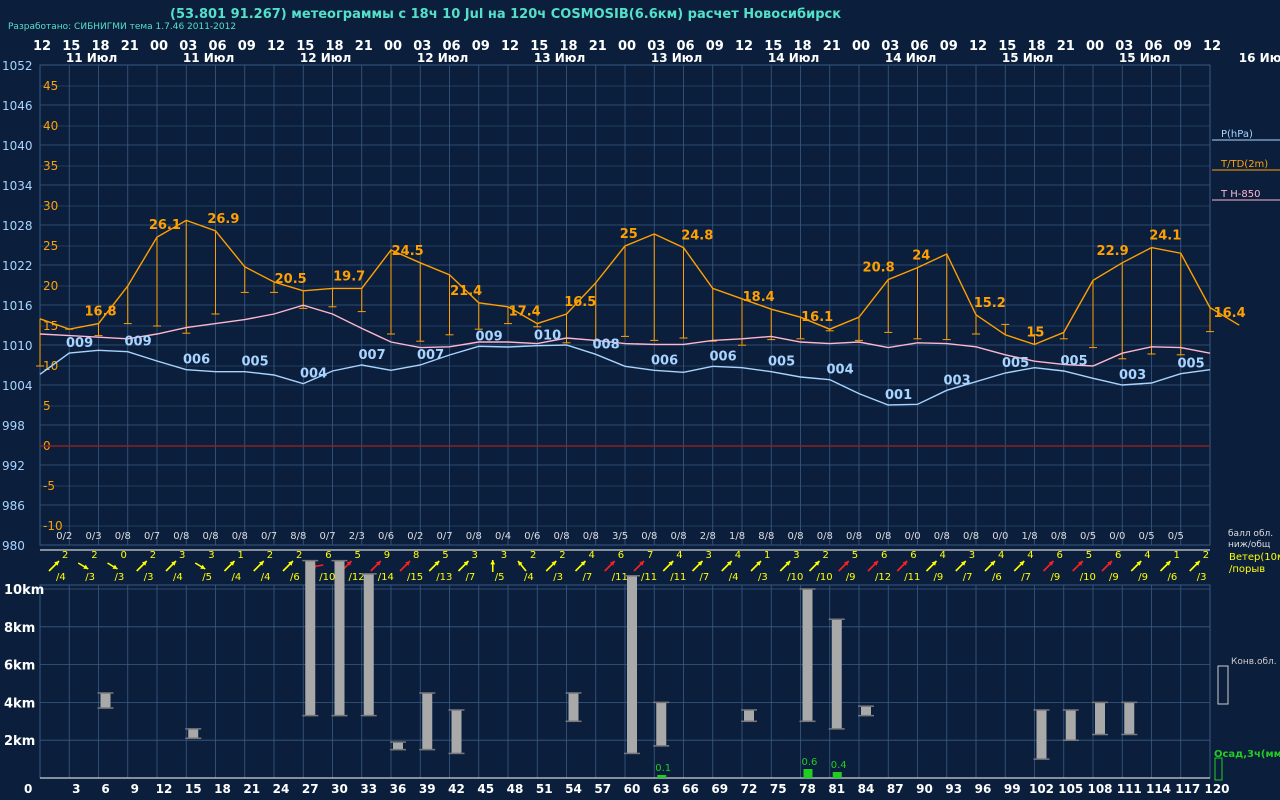  Describe the element at coordinates (408, 251) in the screenshot. I see `temp-data-label: 24.5` at that location.